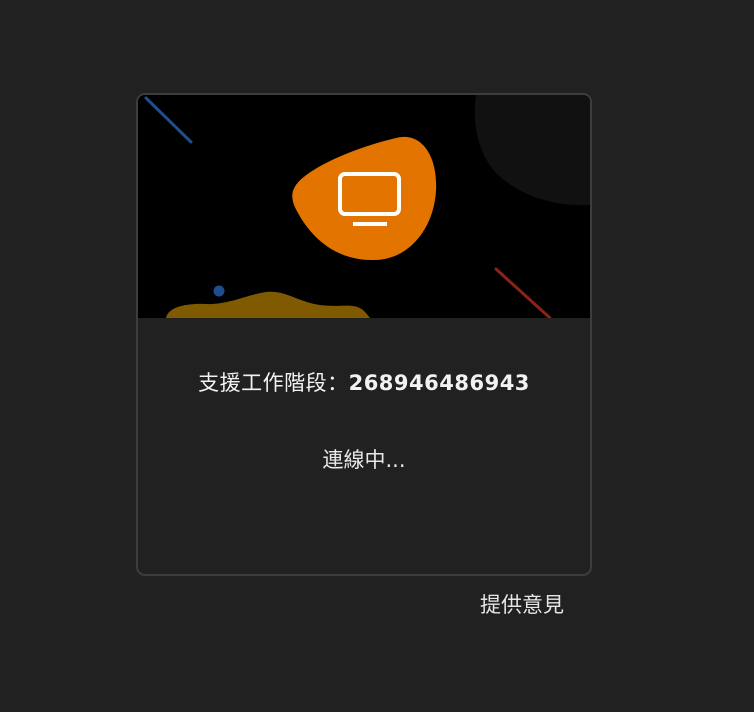  I want to click on golden-wave-shape, so click(268, 304).